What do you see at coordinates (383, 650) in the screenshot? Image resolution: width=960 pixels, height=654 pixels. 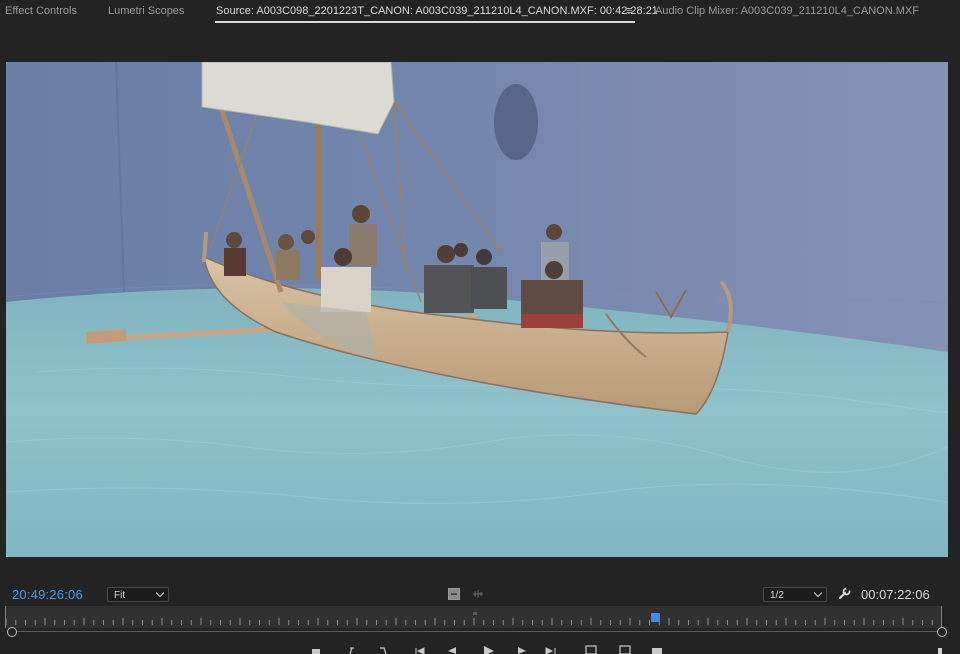 I see `mark-out-icon` at bounding box center [383, 650].